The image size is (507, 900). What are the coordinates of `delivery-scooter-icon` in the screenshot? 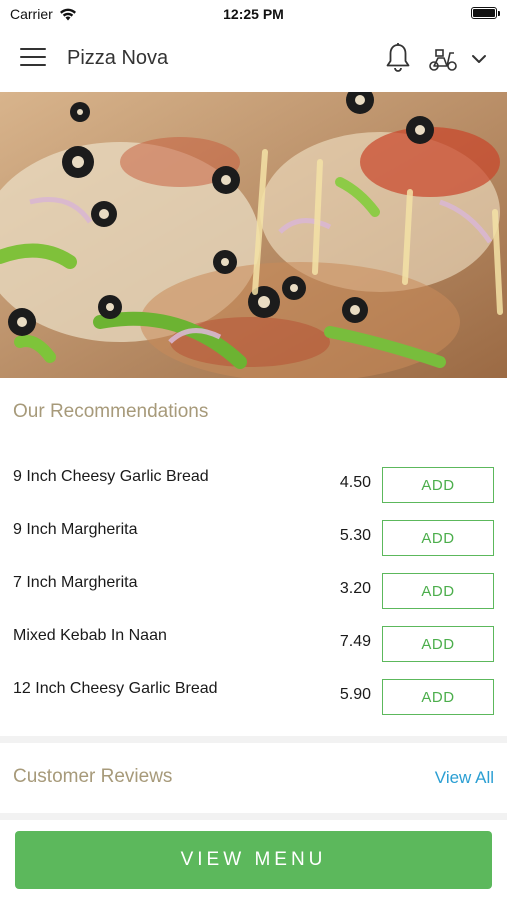 It's located at (443, 59).